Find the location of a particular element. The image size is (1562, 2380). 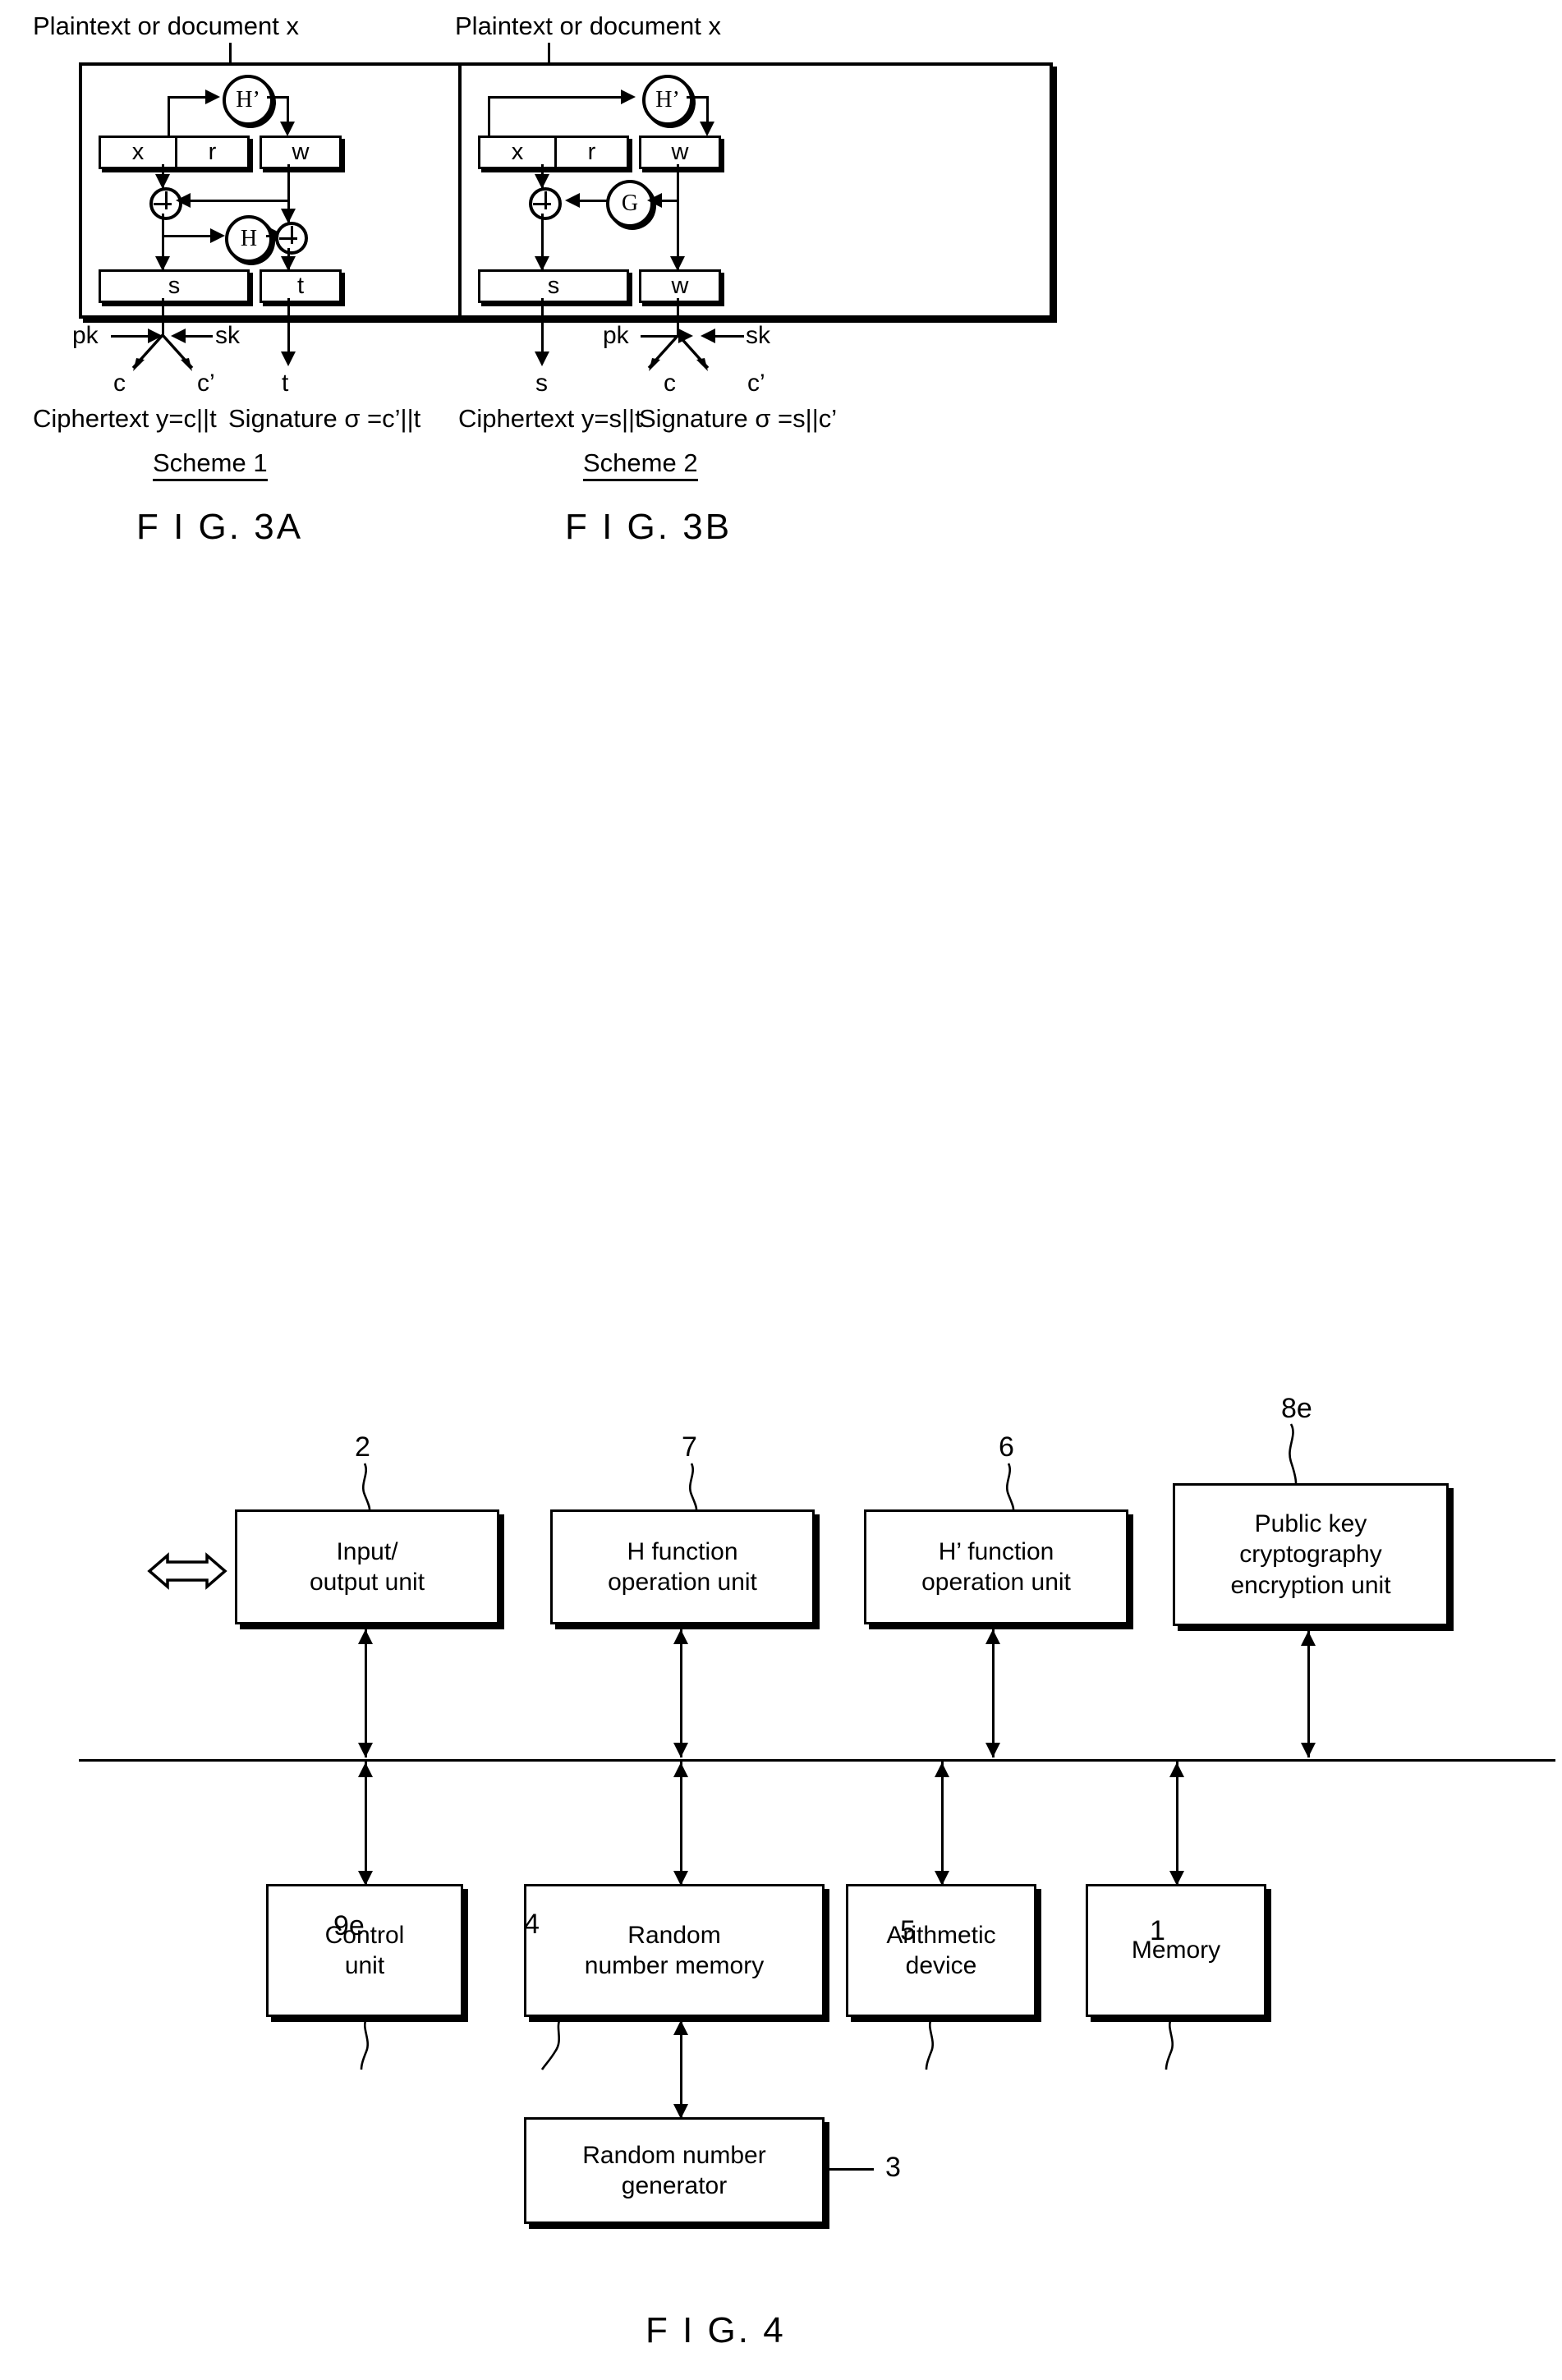

fig3a-s-branch-to-h-arrowhead is located at coordinates (217, 235).